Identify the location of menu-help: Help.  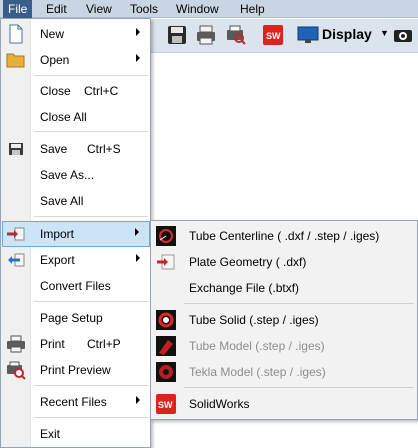
(252, 9).